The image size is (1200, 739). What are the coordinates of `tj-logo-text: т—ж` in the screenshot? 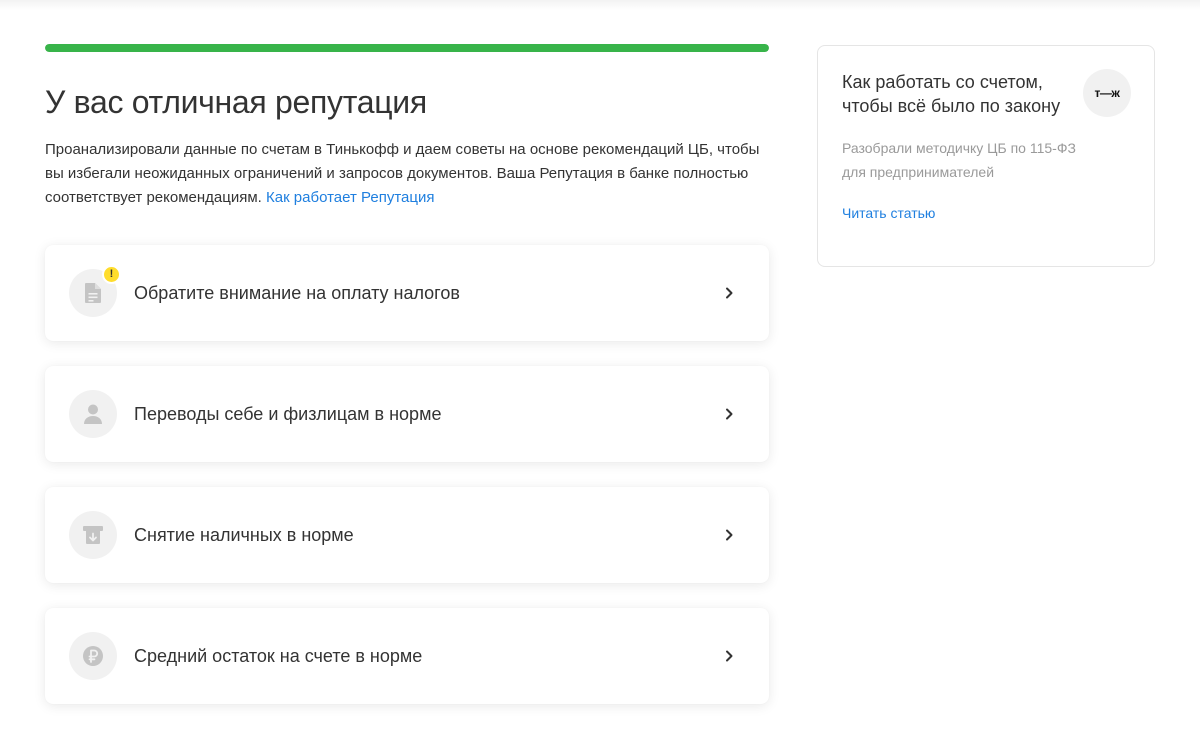 It's located at (1107, 93).